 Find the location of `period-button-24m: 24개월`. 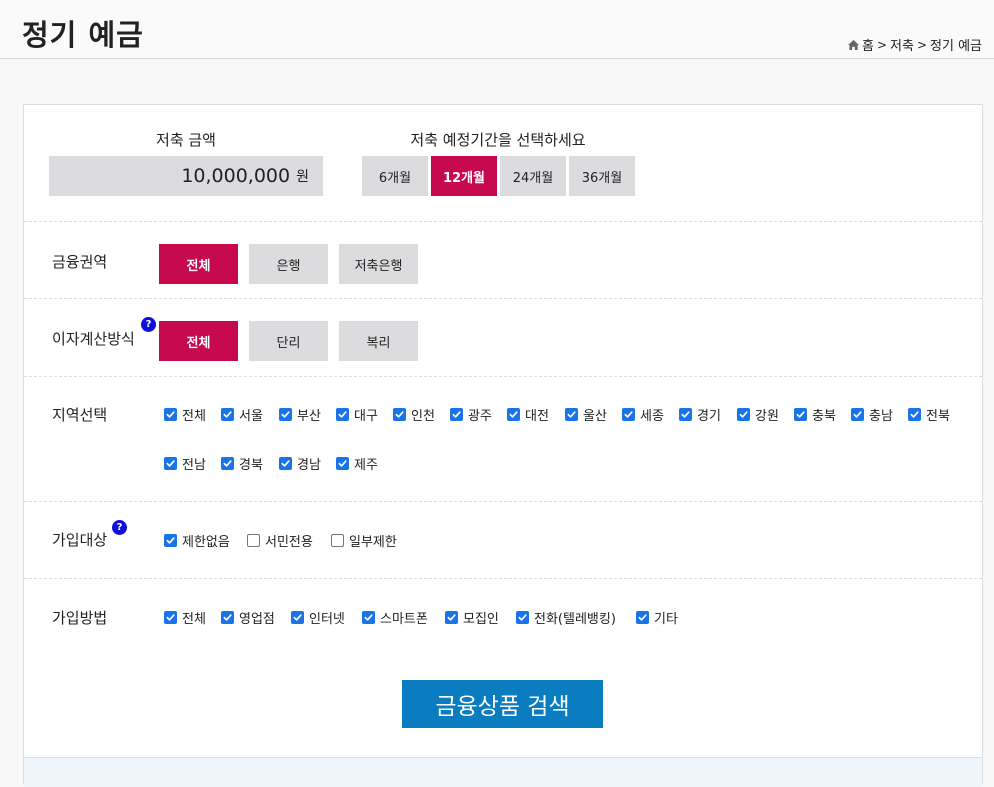

period-button-24m: 24개월 is located at coordinates (533, 176).